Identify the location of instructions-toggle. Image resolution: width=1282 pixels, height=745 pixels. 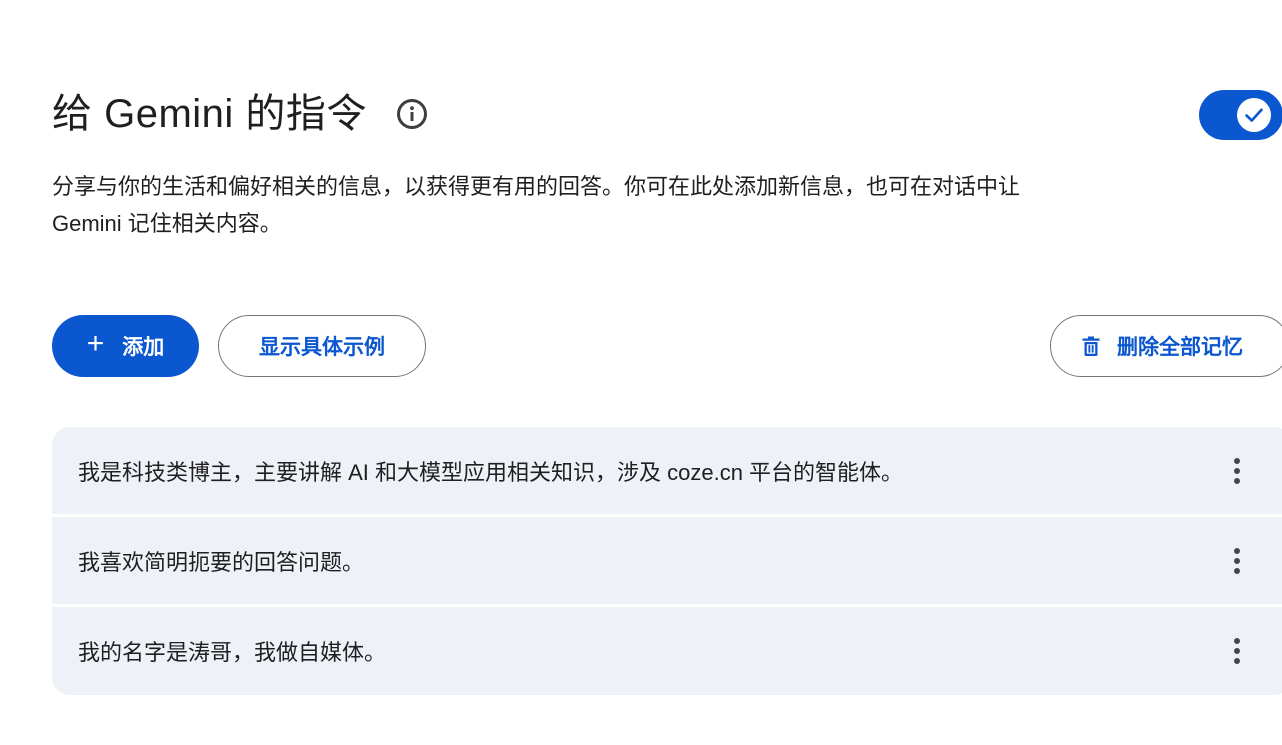
(1240, 115).